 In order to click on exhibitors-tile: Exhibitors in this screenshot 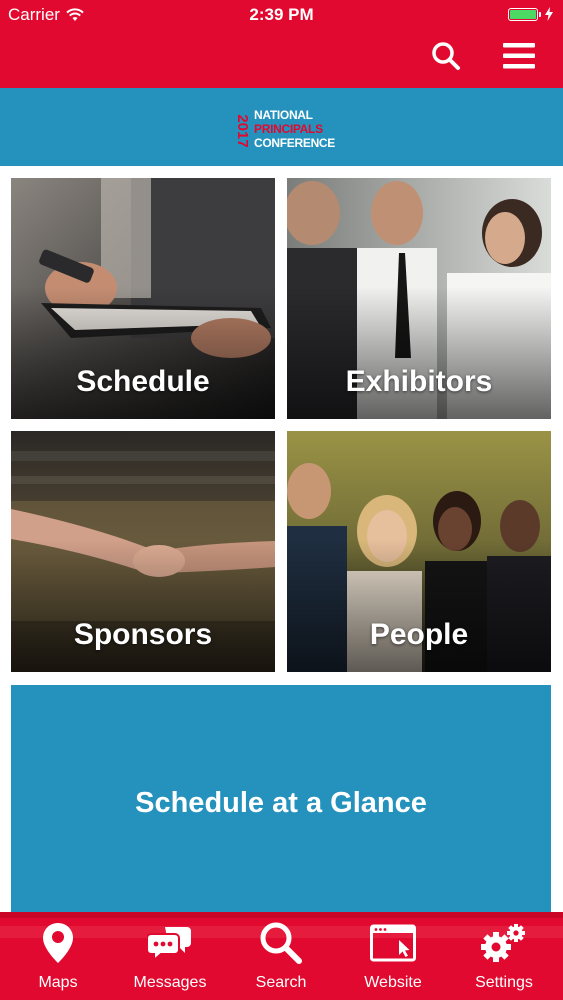, I will do `click(419, 298)`.